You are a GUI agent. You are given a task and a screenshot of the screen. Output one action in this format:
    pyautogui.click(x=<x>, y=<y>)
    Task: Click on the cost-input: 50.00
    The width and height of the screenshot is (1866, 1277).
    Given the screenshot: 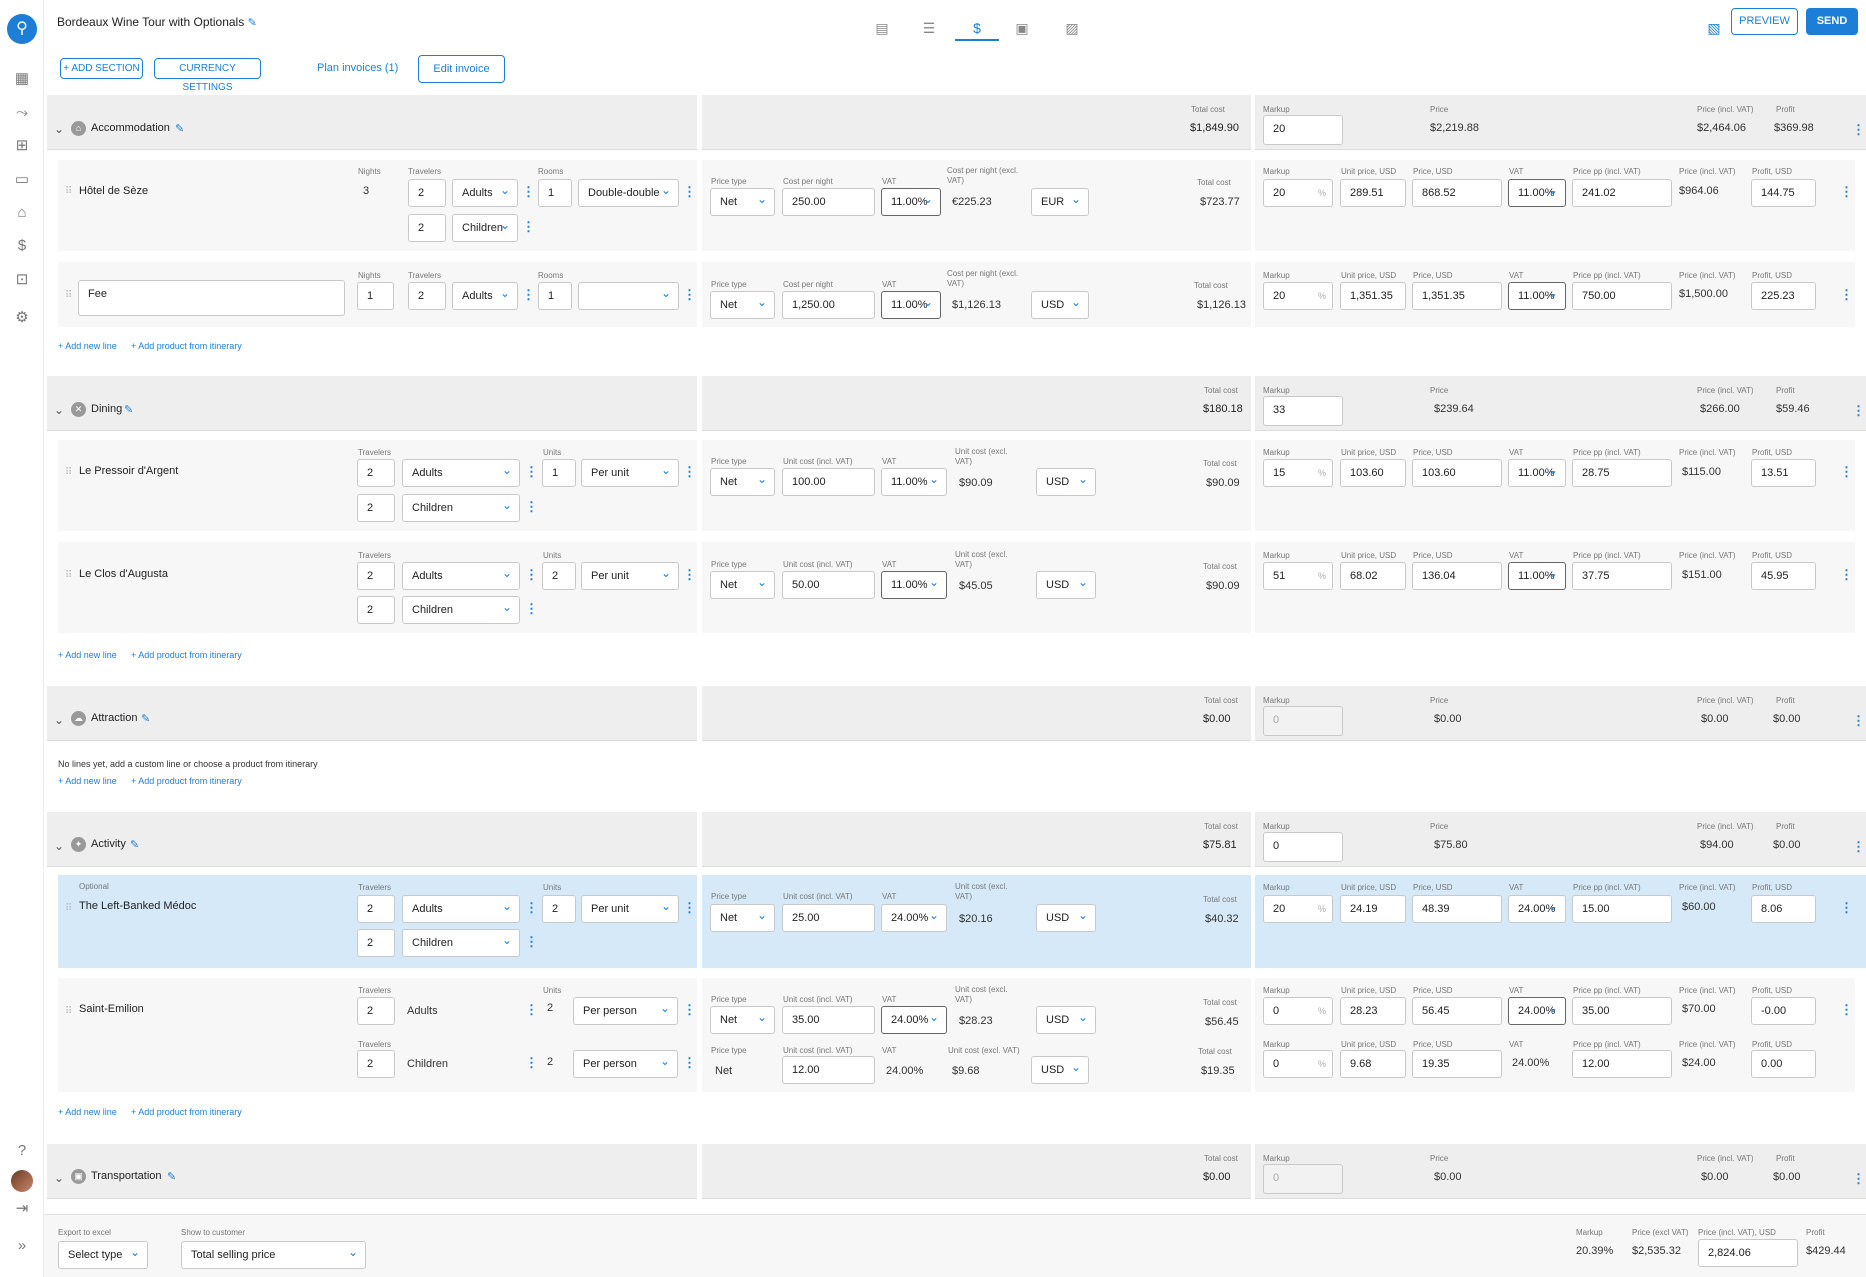 What is the action you would take?
    pyautogui.click(x=828, y=585)
    